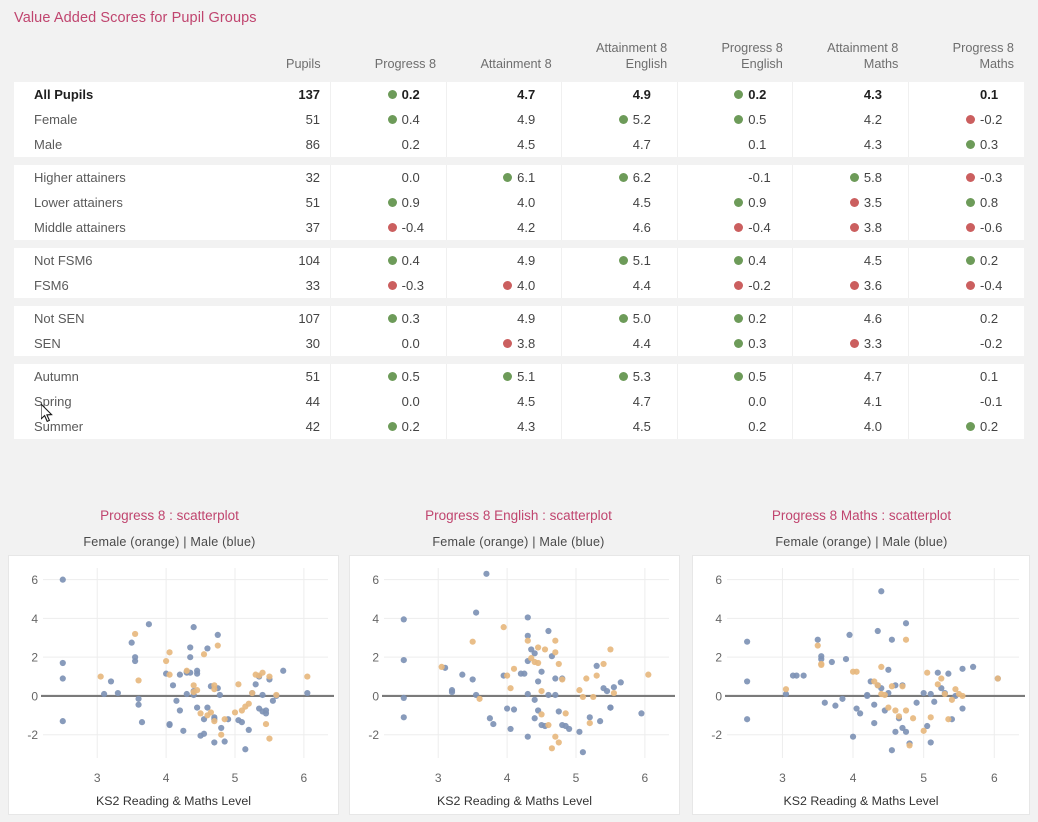 This screenshot has width=1038, height=822. Describe the element at coordinates (375, 696) in the screenshot. I see `svg-text: 0` at that location.